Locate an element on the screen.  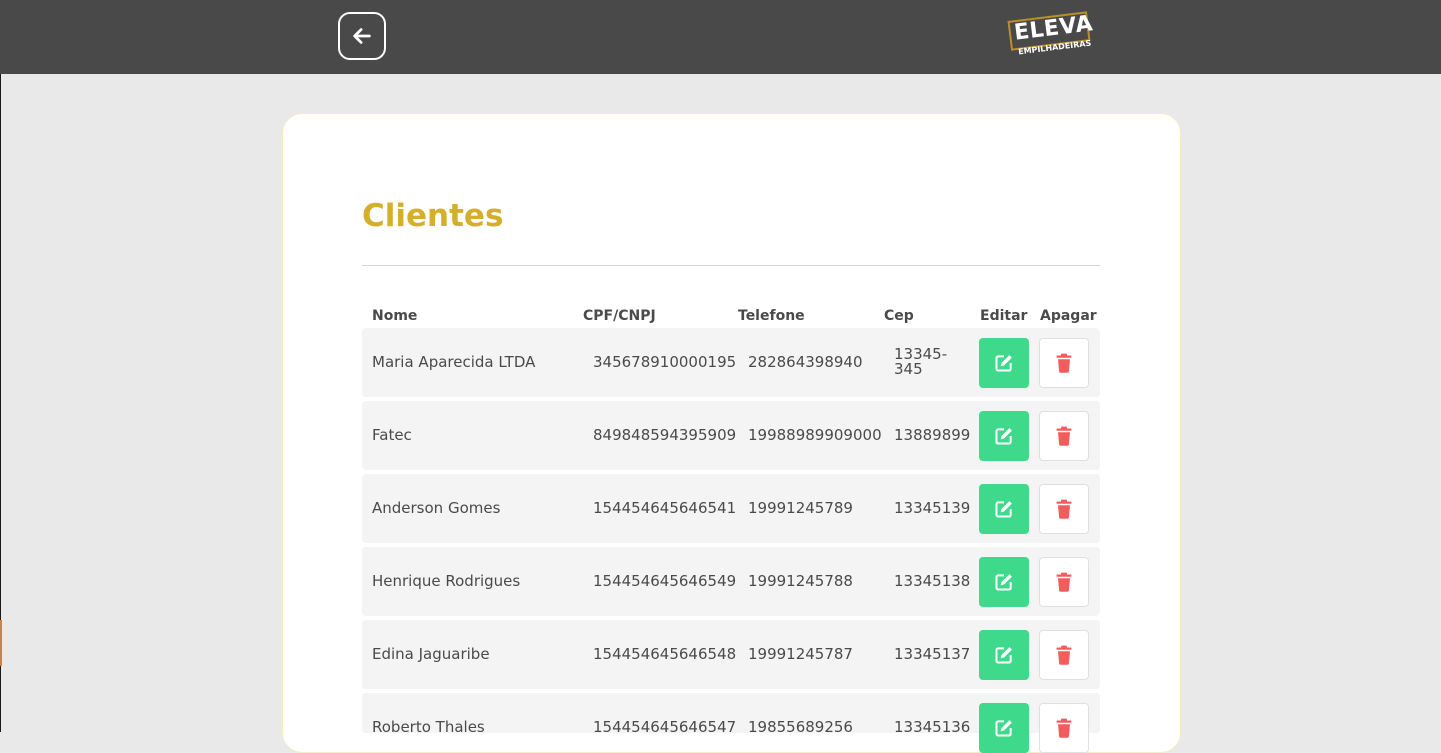
cell-nome: Maria Aparecida LTDA is located at coordinates (454, 362).